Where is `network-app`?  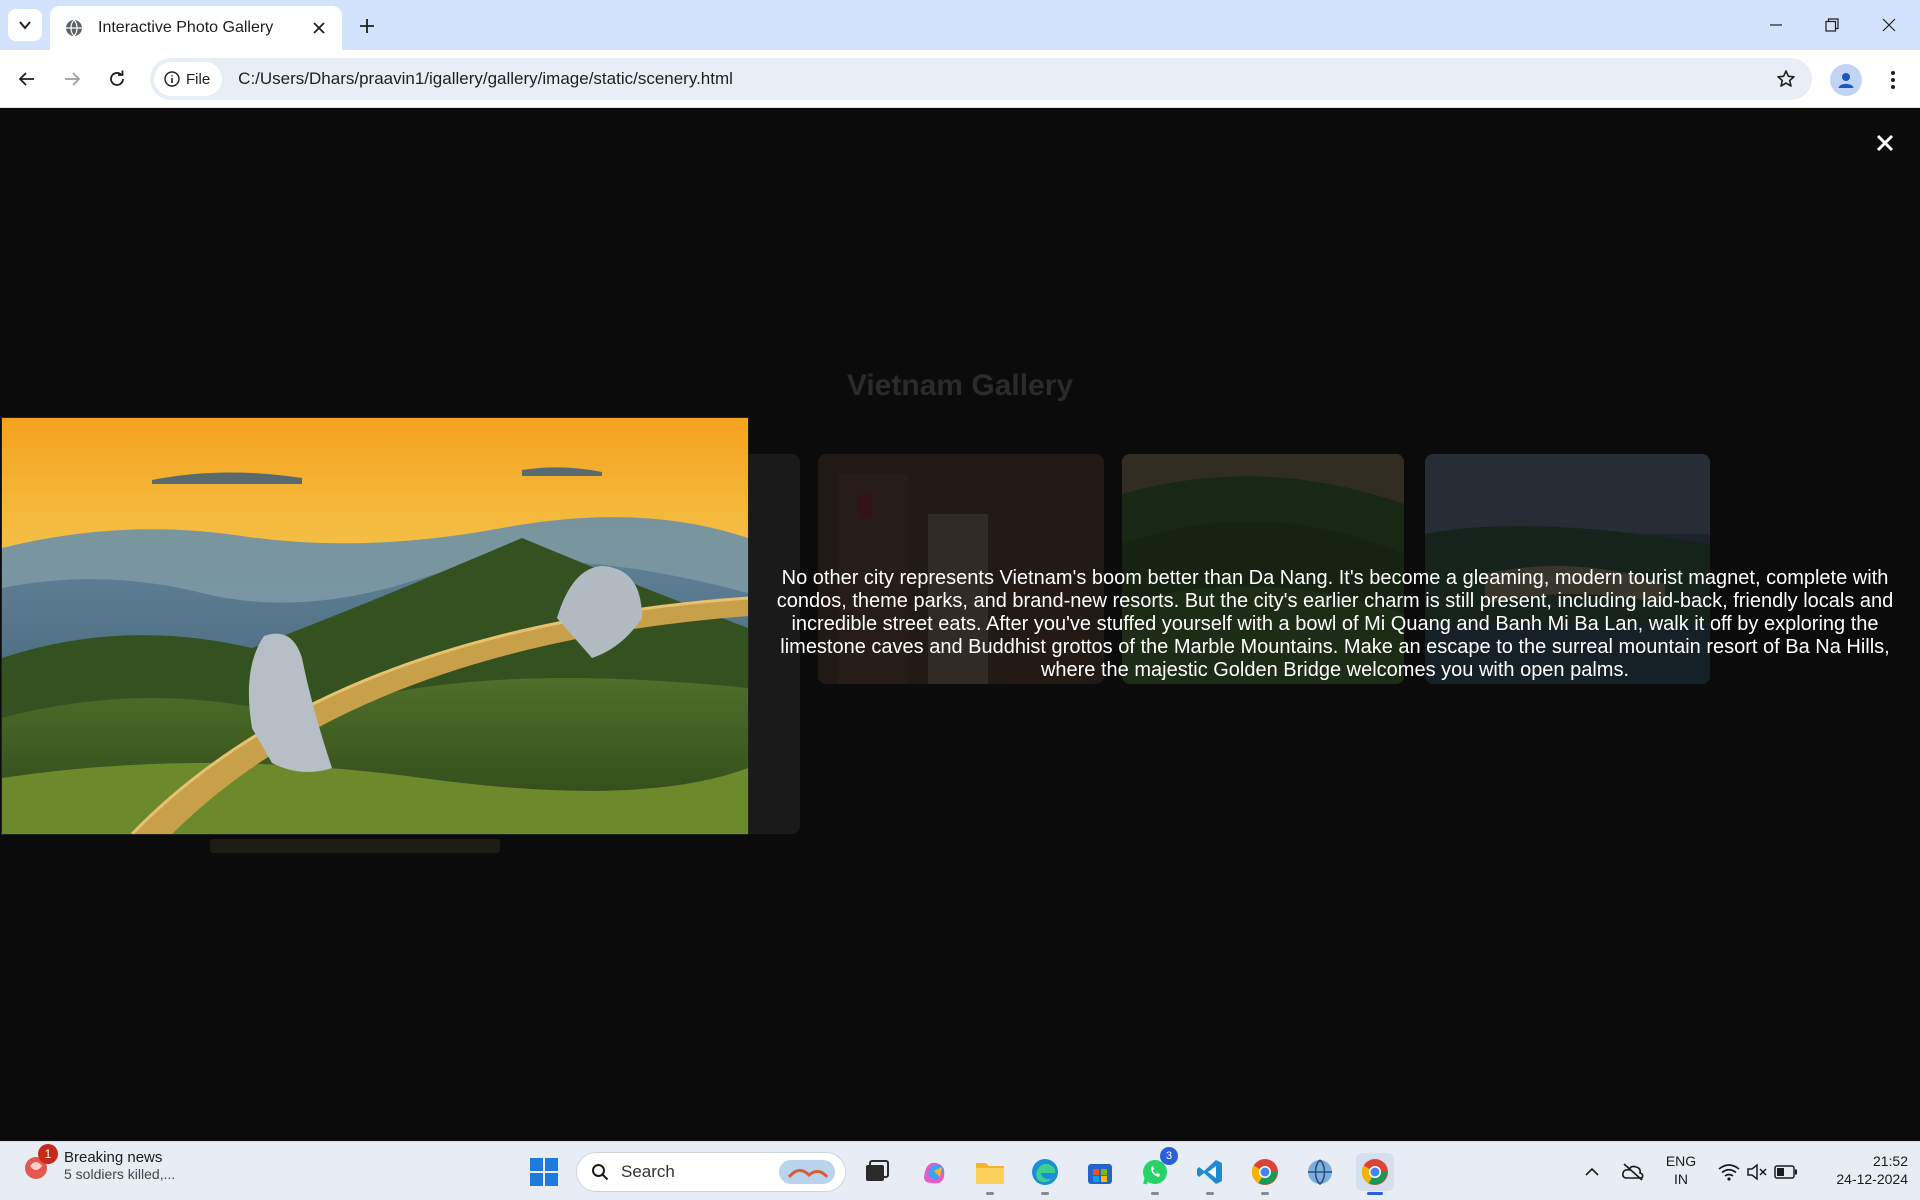 network-app is located at coordinates (1320, 1172).